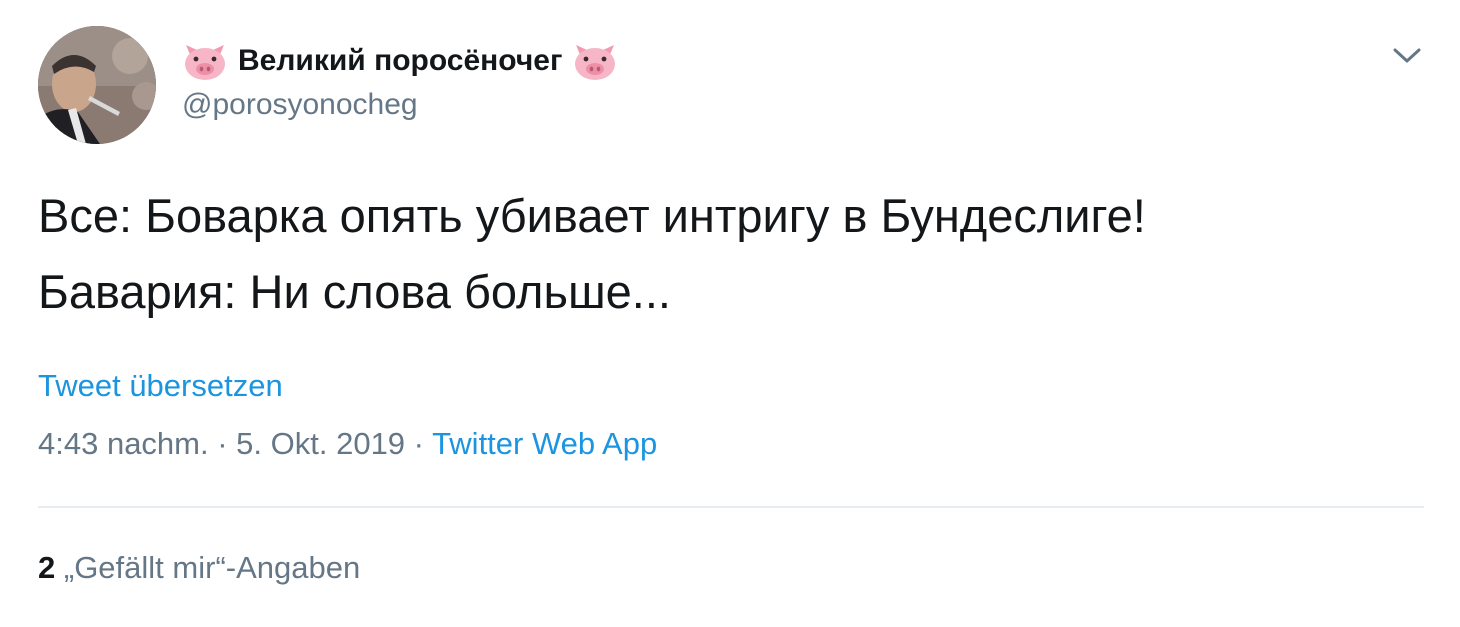 This screenshot has height=627, width=1460. Describe the element at coordinates (212, 567) in the screenshot. I see `likes-label: „Gefällt mir“-Angaben` at that location.